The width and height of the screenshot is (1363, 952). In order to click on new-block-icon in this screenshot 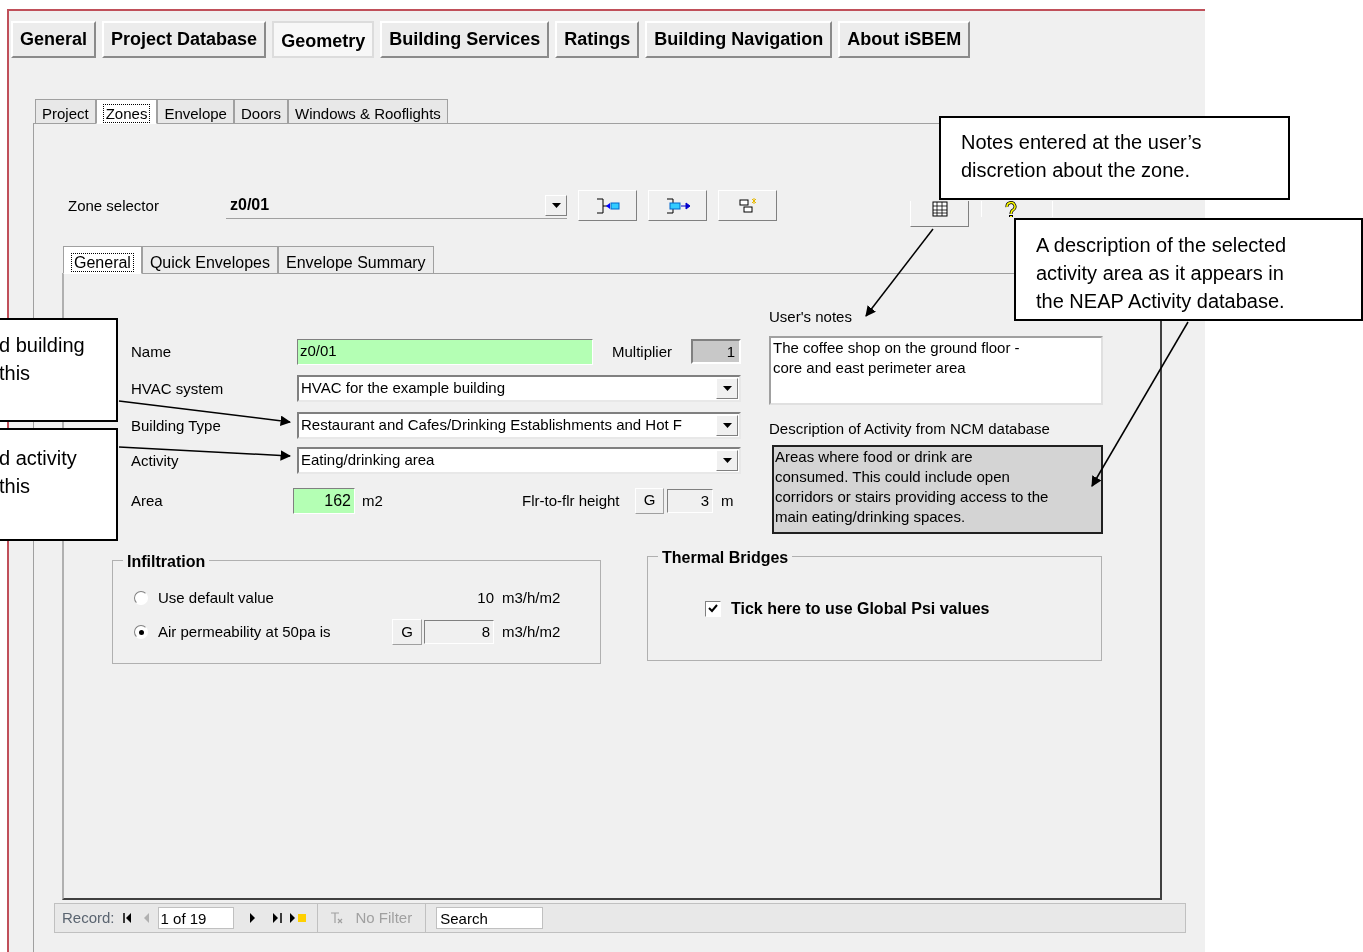, I will do `click(747, 205)`.